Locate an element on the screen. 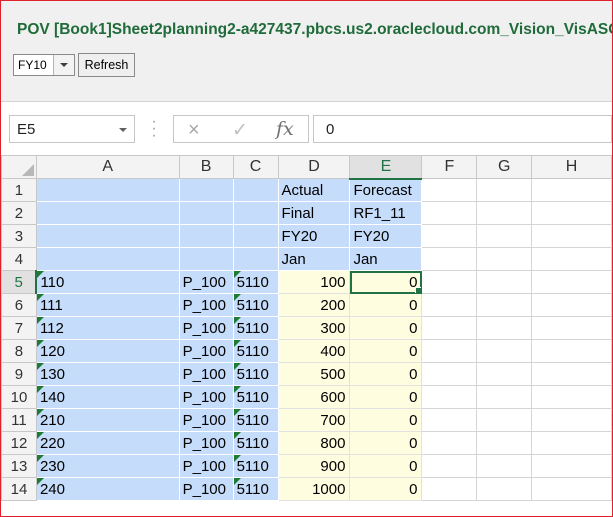  cell-f14 is located at coordinates (449, 489).